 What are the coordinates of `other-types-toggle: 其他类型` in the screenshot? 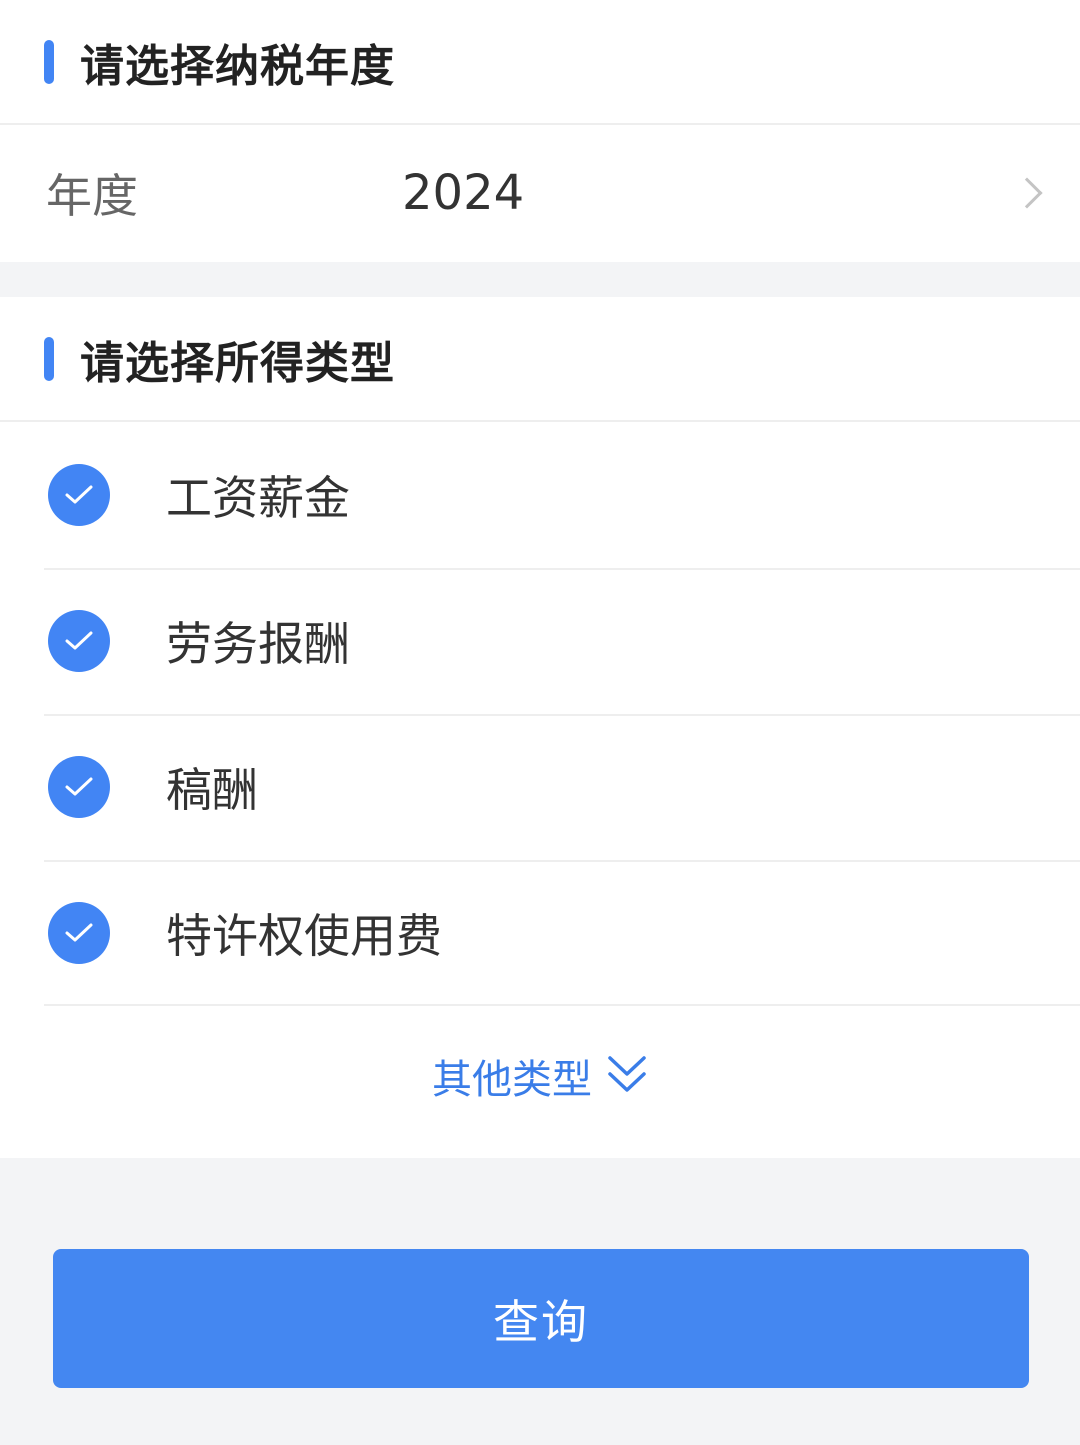 It's located at (540, 1076).